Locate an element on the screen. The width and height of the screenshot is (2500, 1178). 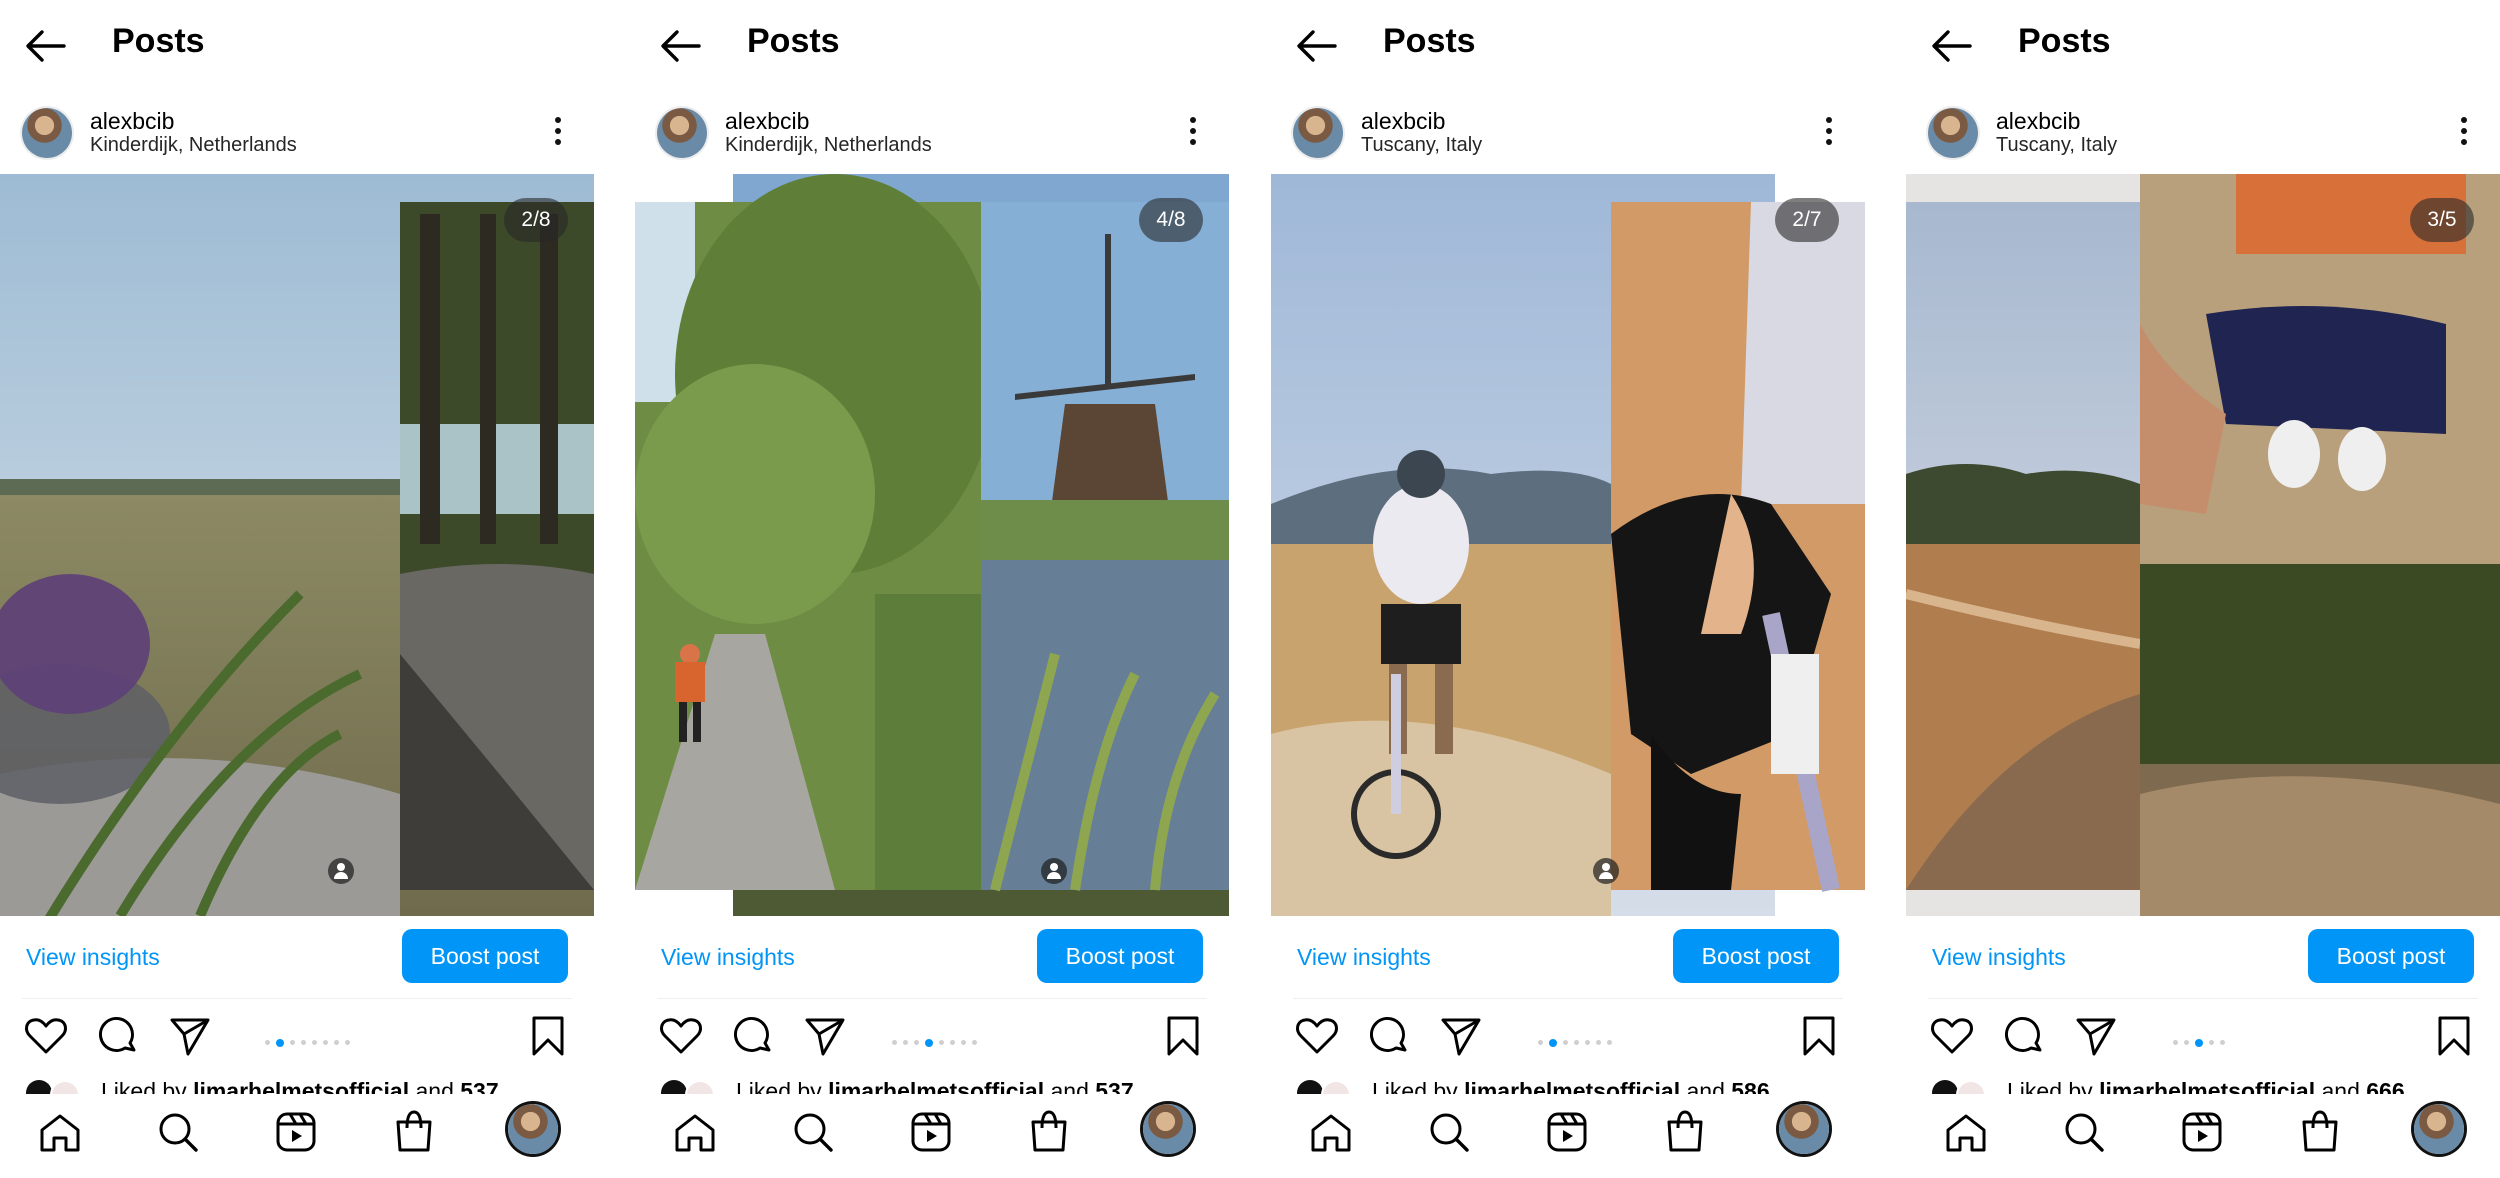
likes-summary: Liked by limarhelmetsofficial and 666 is located at coordinates (2212, 1084).